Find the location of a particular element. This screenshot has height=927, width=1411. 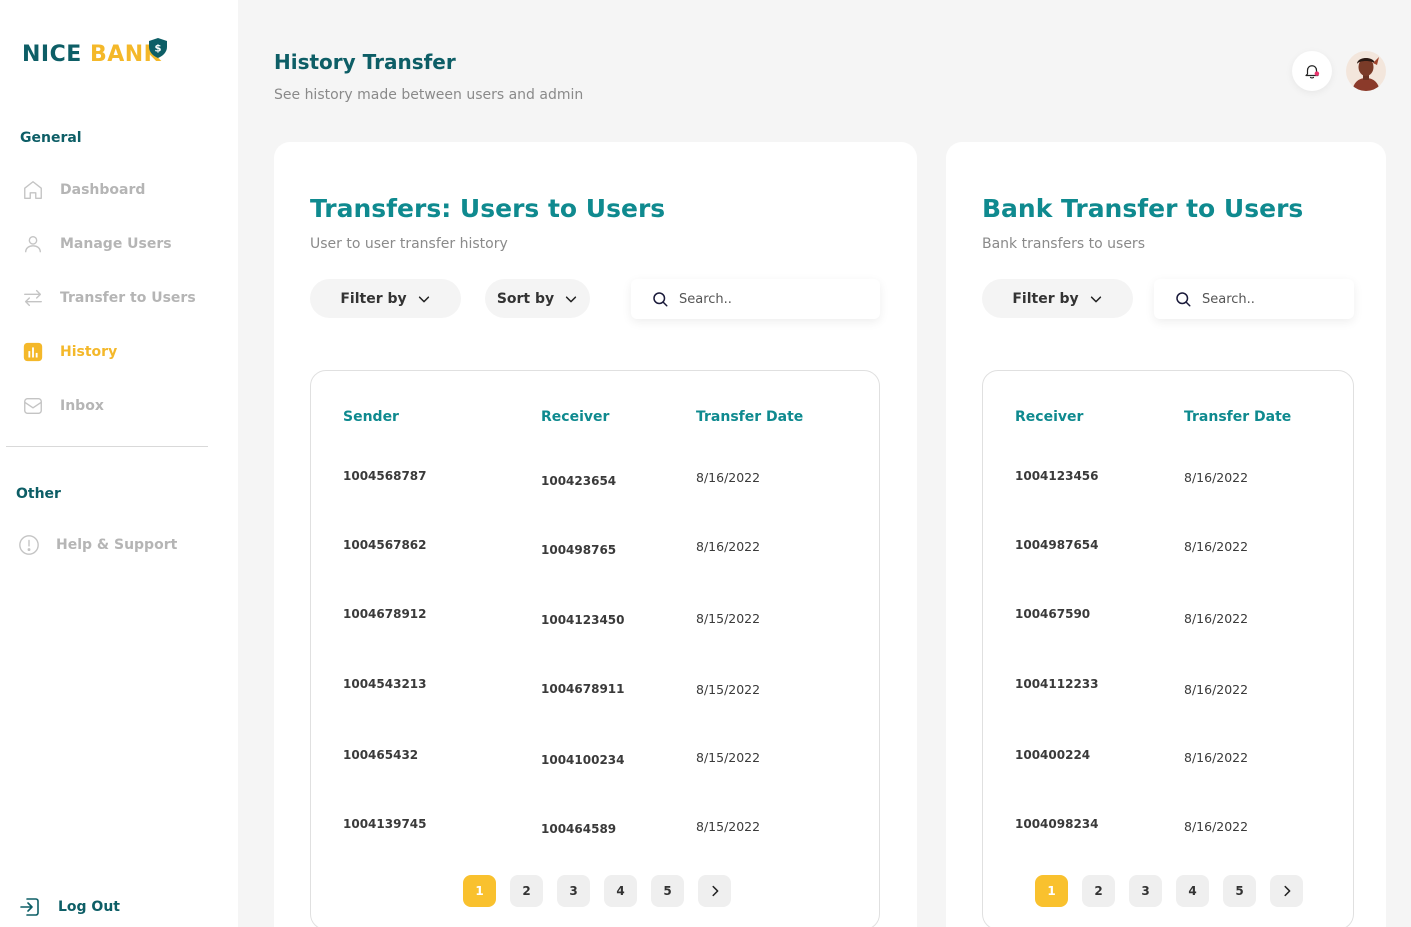

sidebar-item-transfer-to-users: Transfer to Users is located at coordinates (109, 298).